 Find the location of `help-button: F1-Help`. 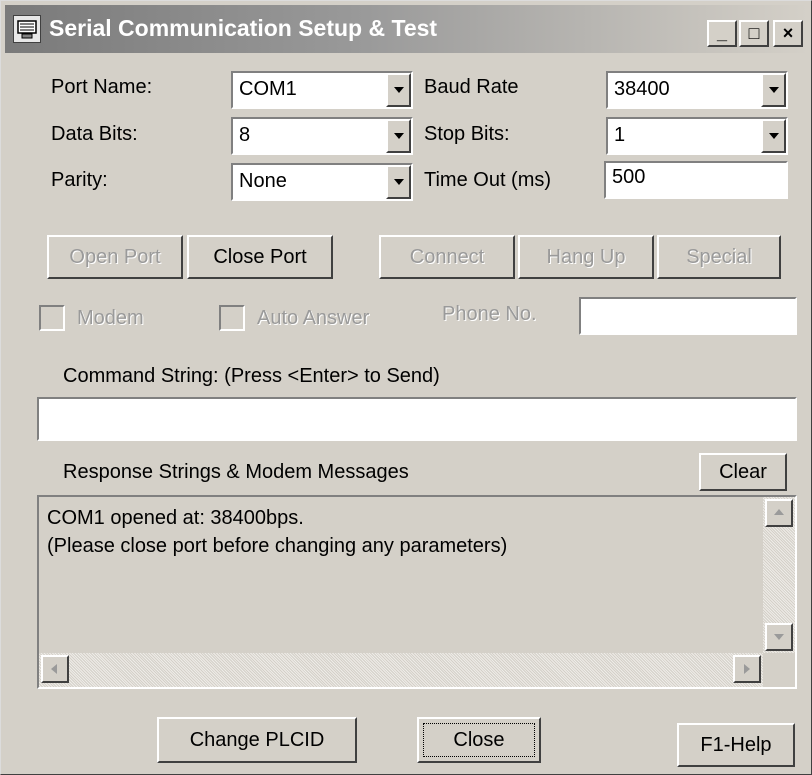

help-button: F1-Help is located at coordinates (736, 745).